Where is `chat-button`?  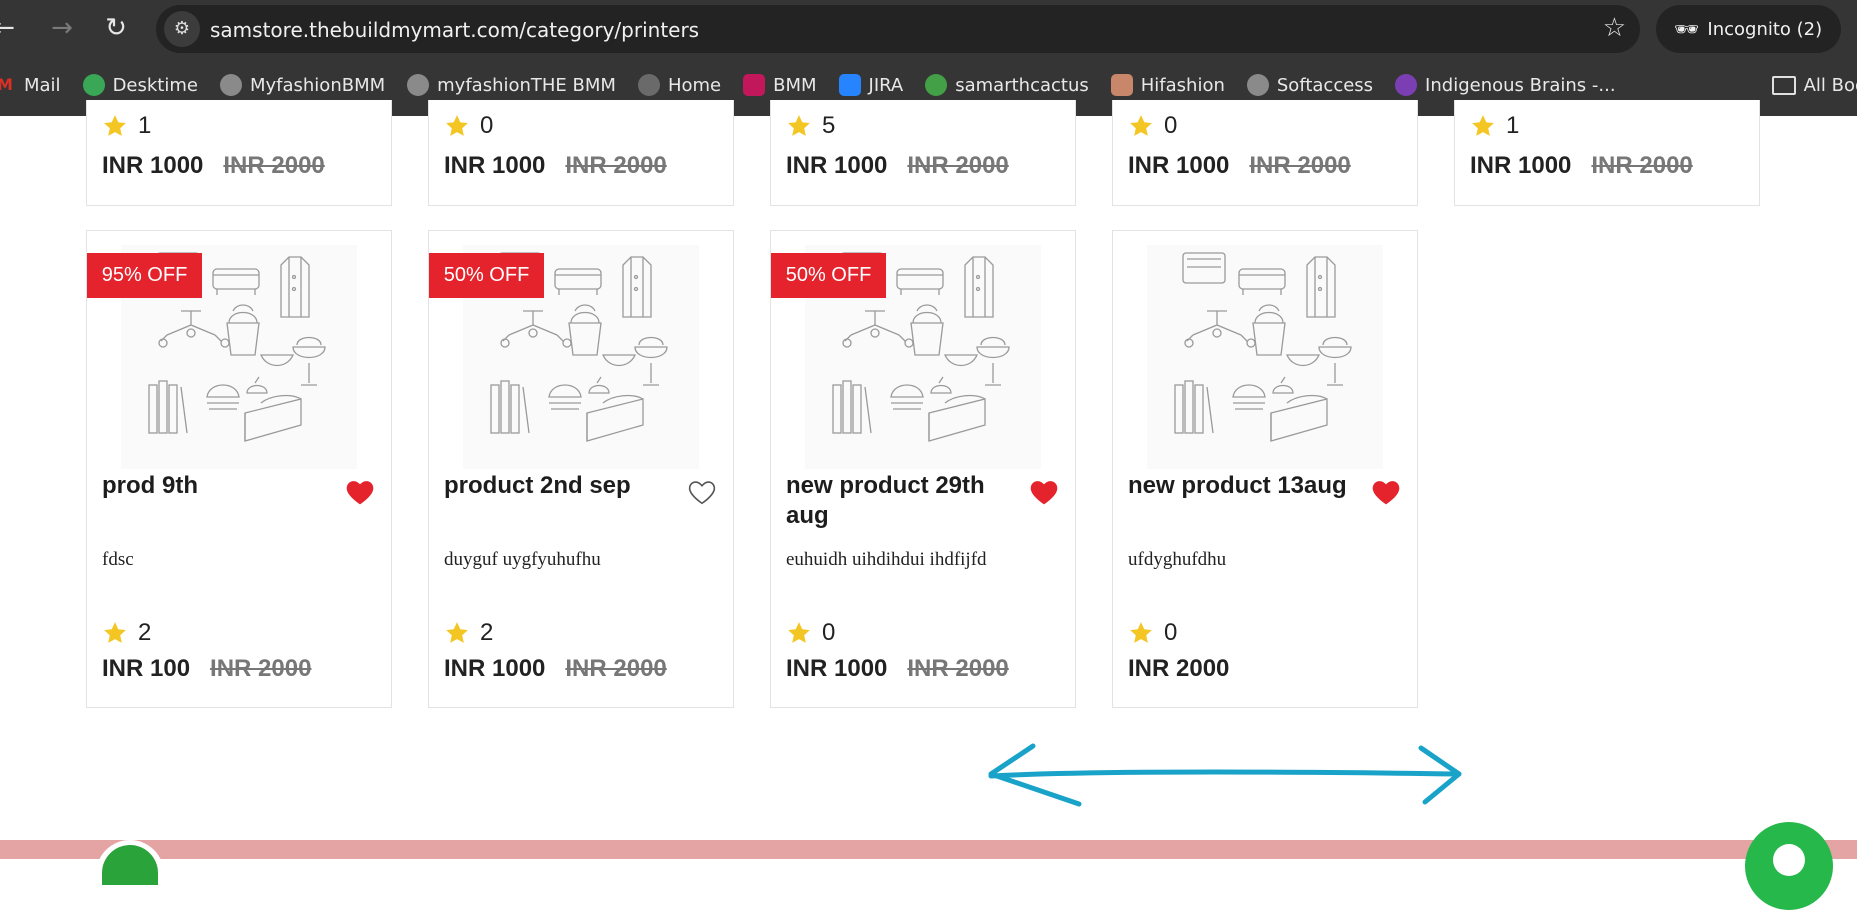
chat-button is located at coordinates (1789, 866).